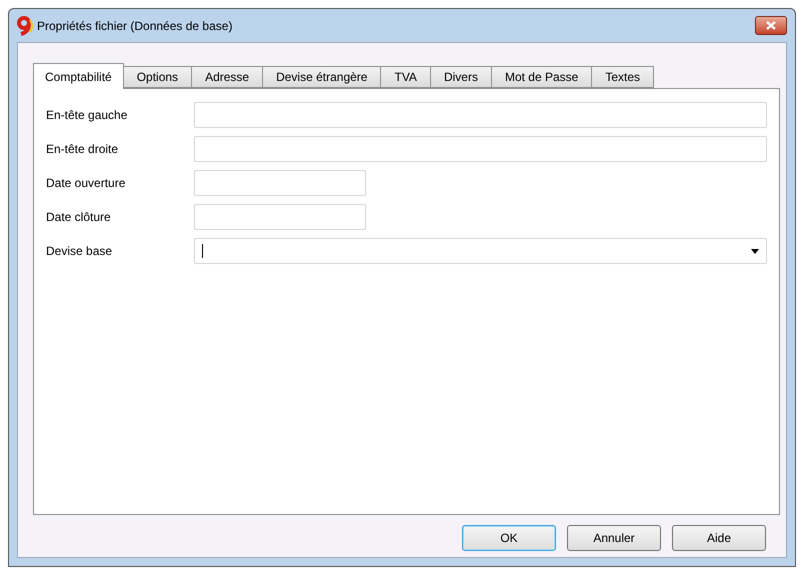 The image size is (802, 572). I want to click on tab: Divers, so click(461, 77).